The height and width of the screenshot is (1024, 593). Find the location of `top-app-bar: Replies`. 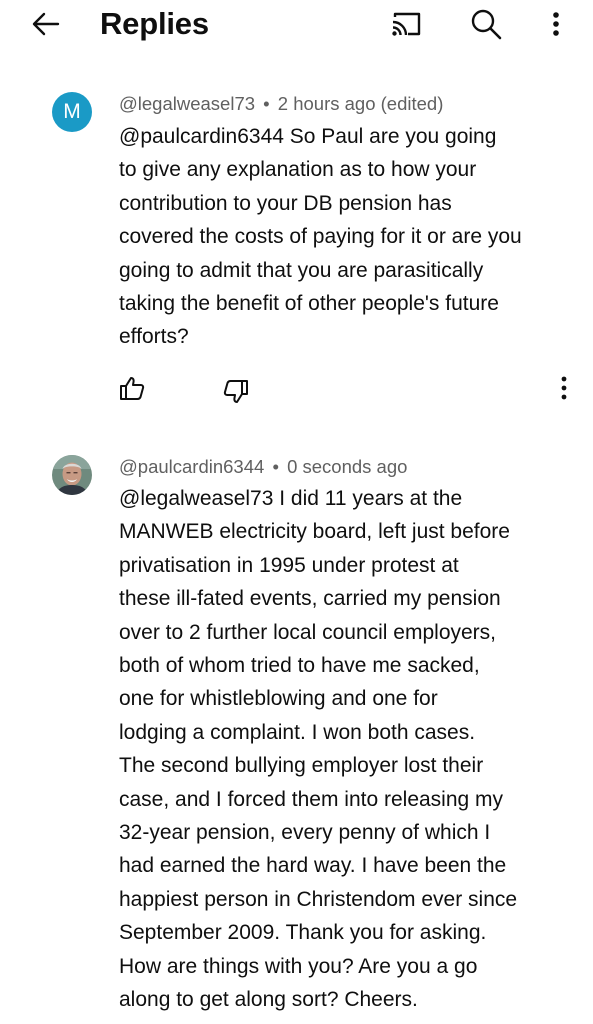

top-app-bar: Replies is located at coordinates (296, 24).